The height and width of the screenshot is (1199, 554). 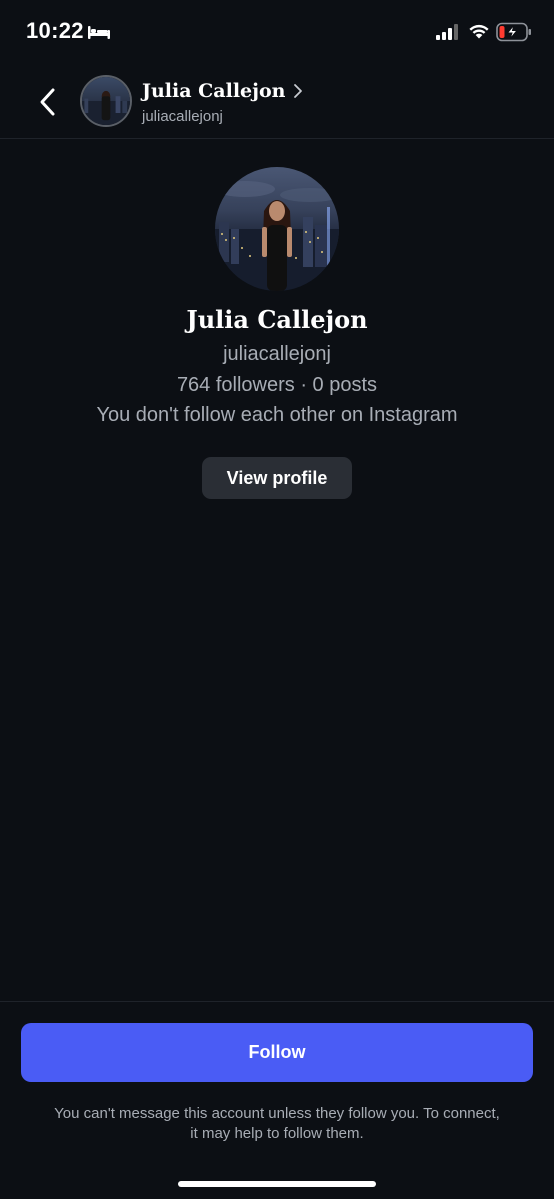 I want to click on profile-stats: 764 followers · 0 posts, so click(x=277, y=385).